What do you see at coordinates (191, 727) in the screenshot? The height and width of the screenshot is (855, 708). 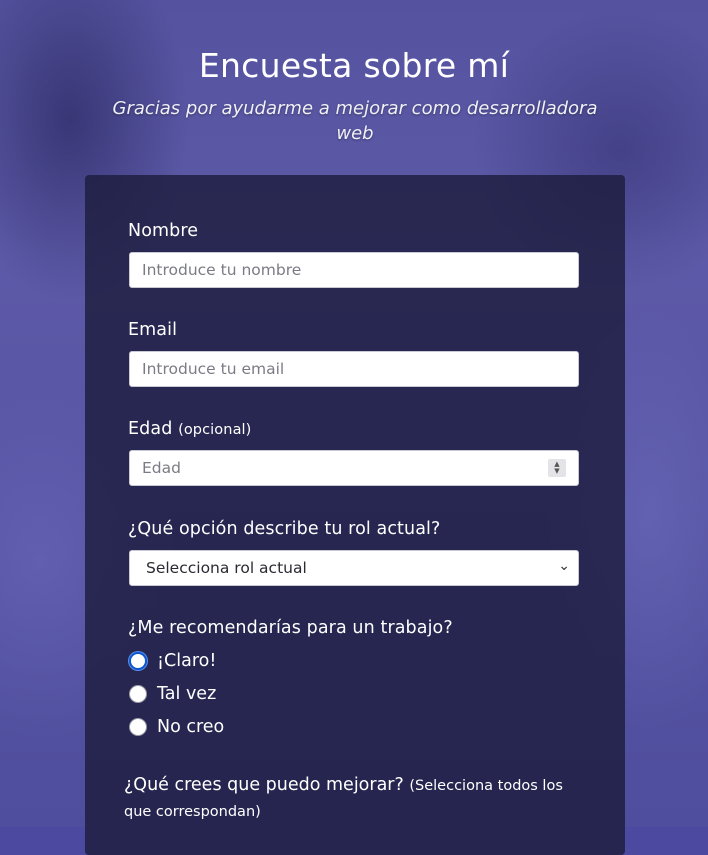 I see `recommend-option-label: No creo` at bounding box center [191, 727].